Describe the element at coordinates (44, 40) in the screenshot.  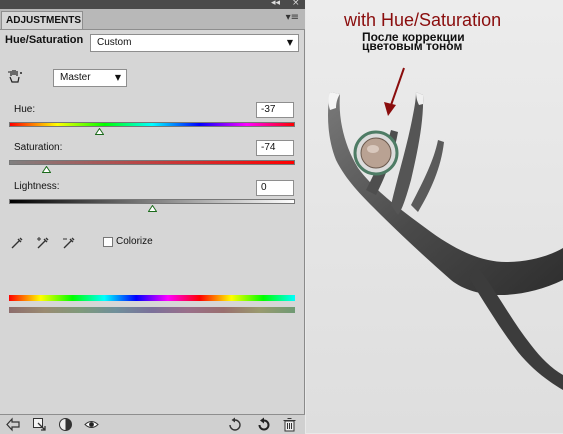
I see `adjustment-title: Hue/Saturation` at that location.